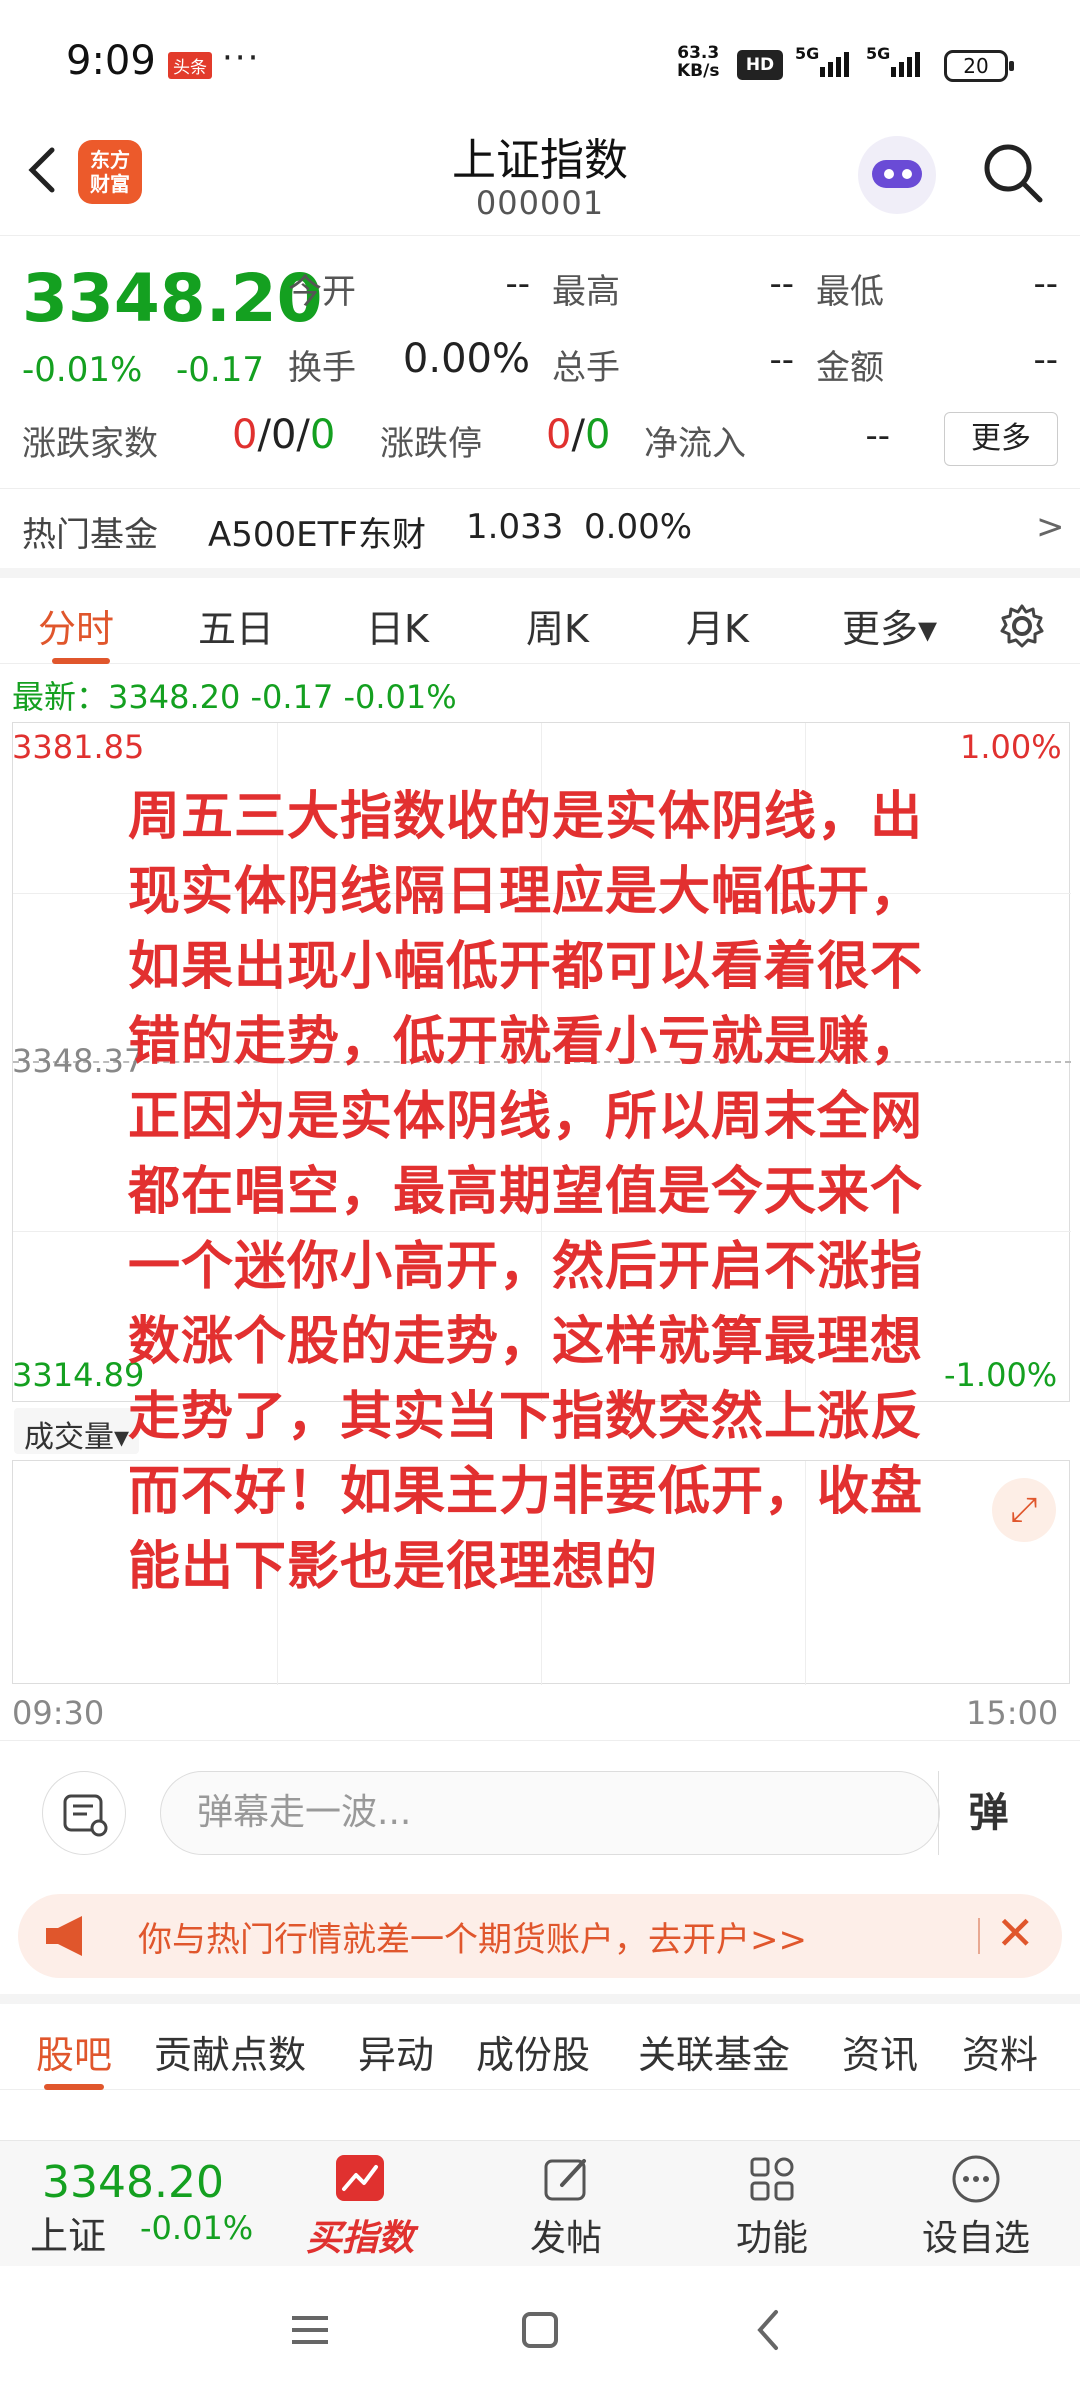 This screenshot has height=2400, width=1080. I want to click on limit-count: 0/0, so click(578, 435).